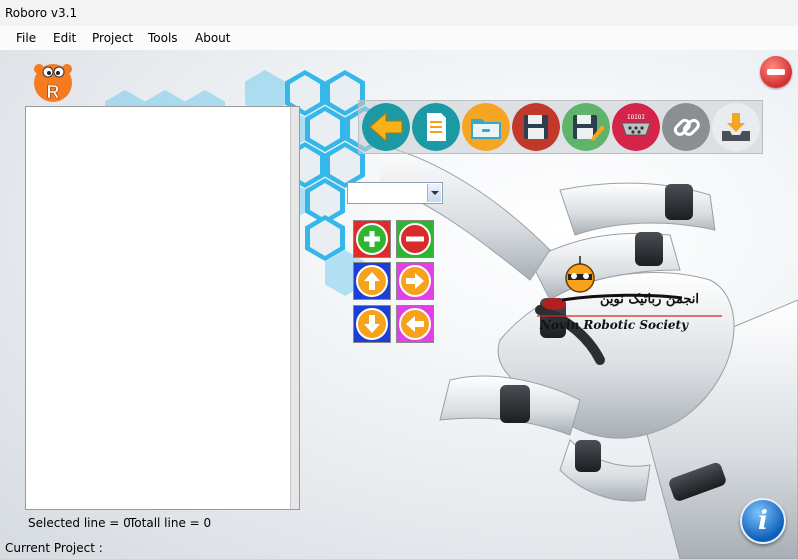 This screenshot has width=798, height=559. I want to click on new-button, so click(436, 127).